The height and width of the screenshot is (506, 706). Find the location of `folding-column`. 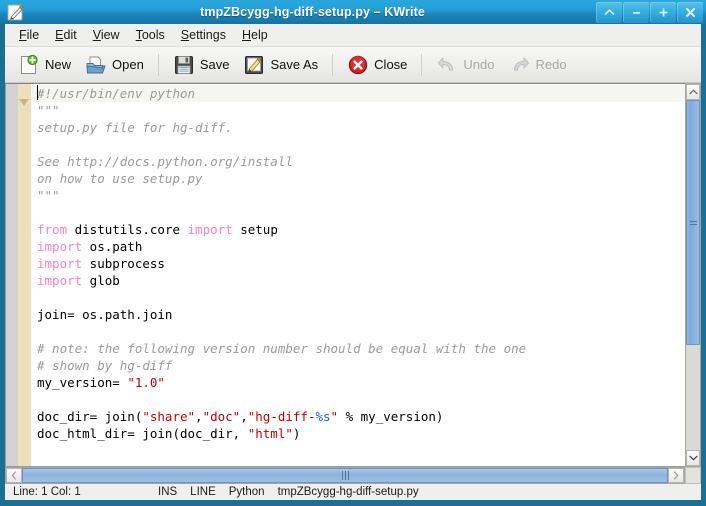

folding-column is located at coordinates (24, 275).